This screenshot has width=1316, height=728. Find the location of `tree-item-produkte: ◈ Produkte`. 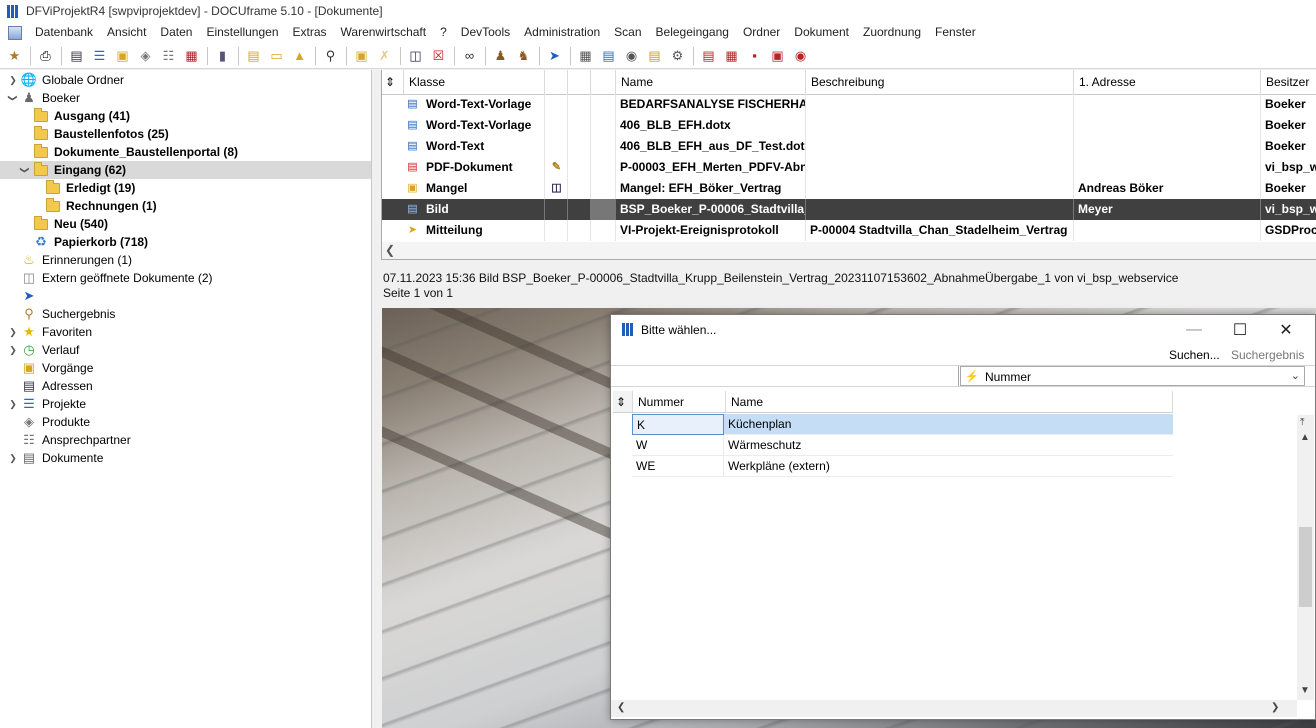

tree-item-produkte: ◈ Produkte is located at coordinates (185, 422).